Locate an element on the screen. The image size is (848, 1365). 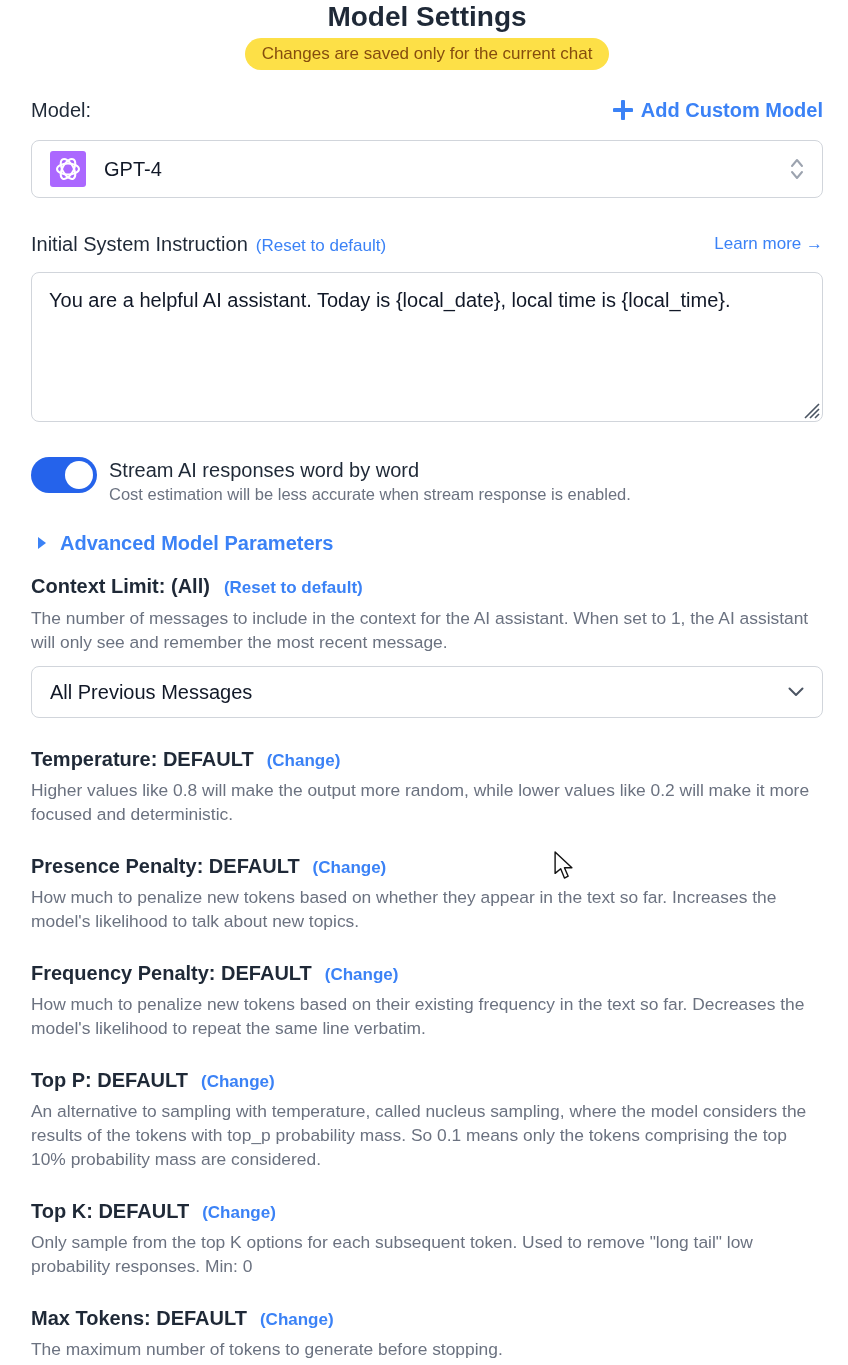
model-select: GPT-4 is located at coordinates (427, 169).